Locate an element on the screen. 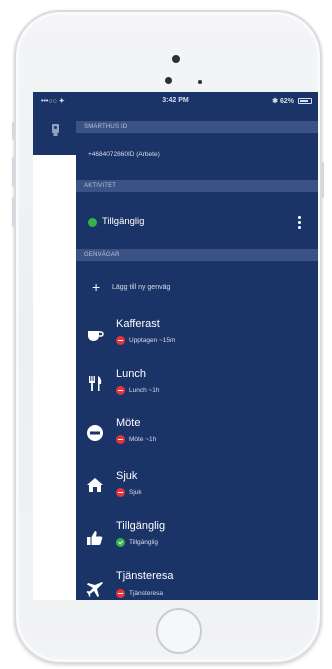  volume-up-button is located at coordinates (13, 172).